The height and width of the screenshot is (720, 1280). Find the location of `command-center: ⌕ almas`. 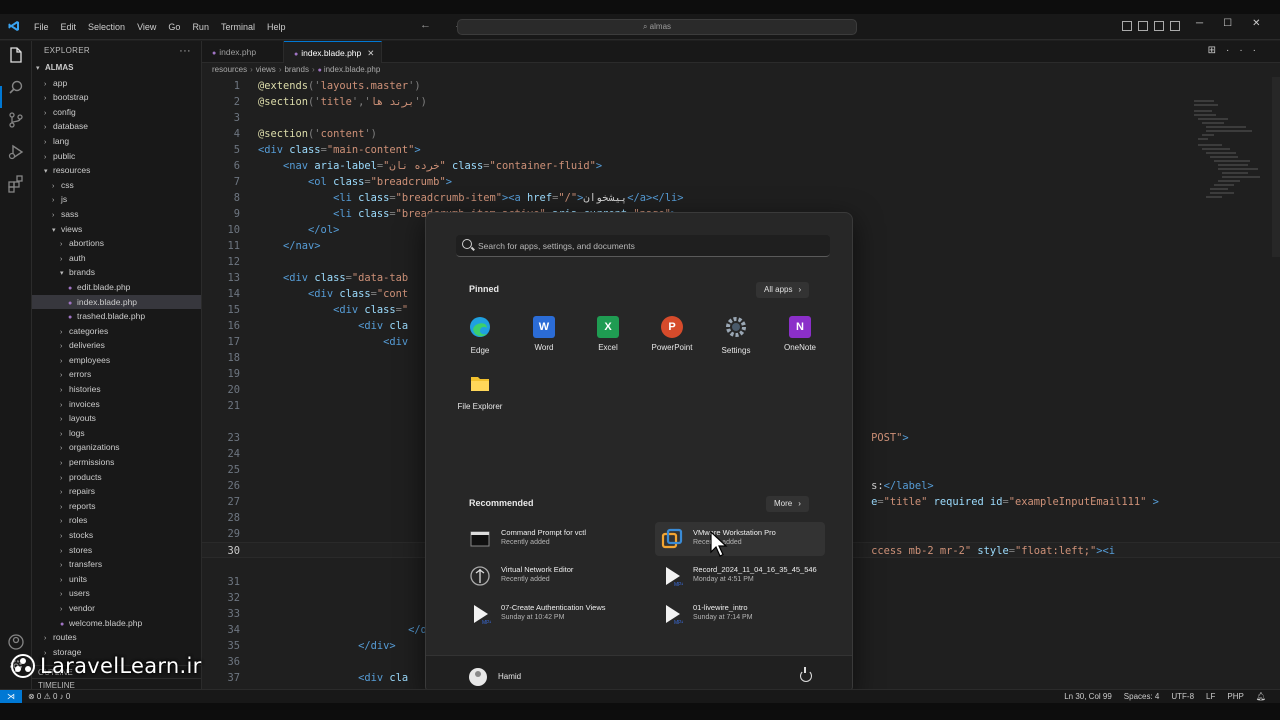

command-center: ⌕ almas is located at coordinates (657, 27).